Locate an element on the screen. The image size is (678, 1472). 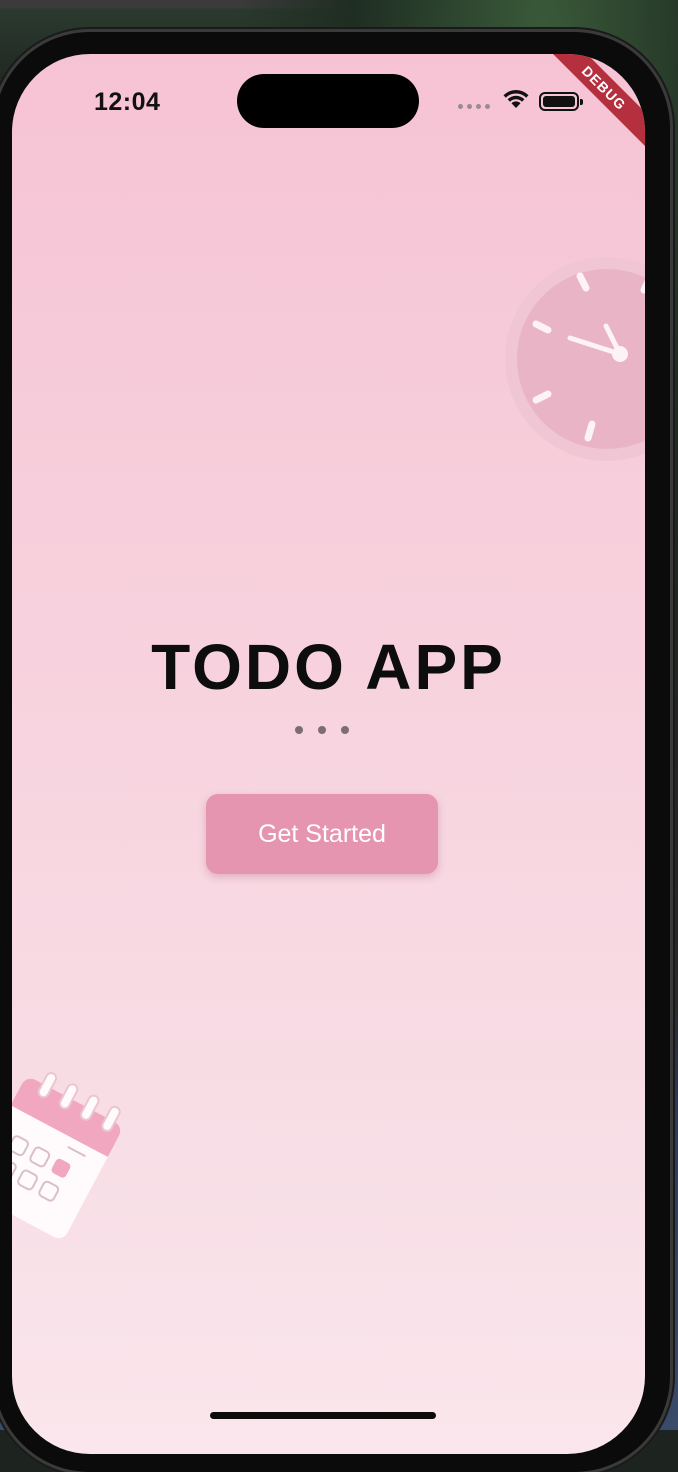
page-indicator-dots is located at coordinates (322, 730).